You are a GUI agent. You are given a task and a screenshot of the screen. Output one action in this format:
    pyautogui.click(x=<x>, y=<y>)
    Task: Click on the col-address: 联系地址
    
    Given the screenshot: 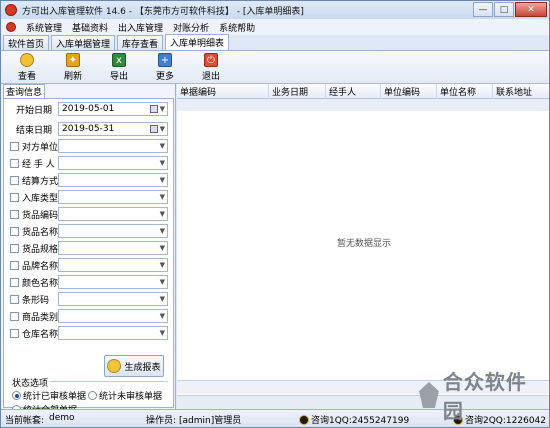 What is the action you would take?
    pyautogui.click(x=521, y=91)
    